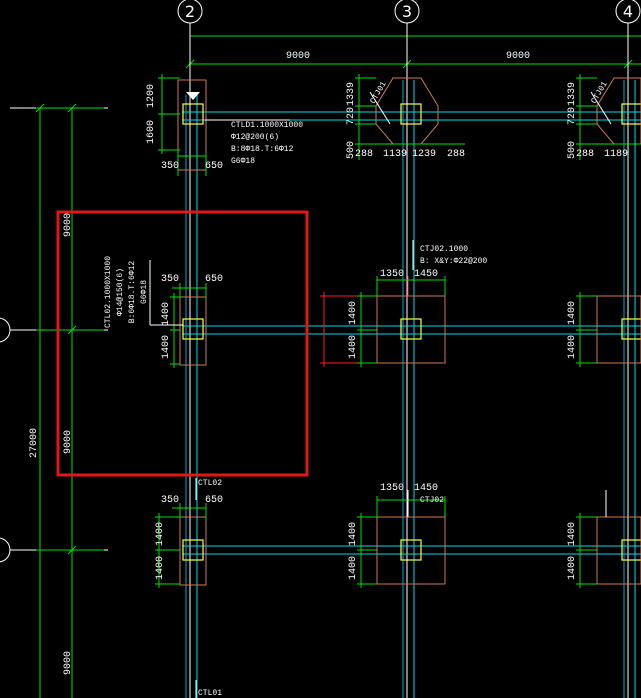  I want to click on foundation-ctj02-4b, so click(618, 329).